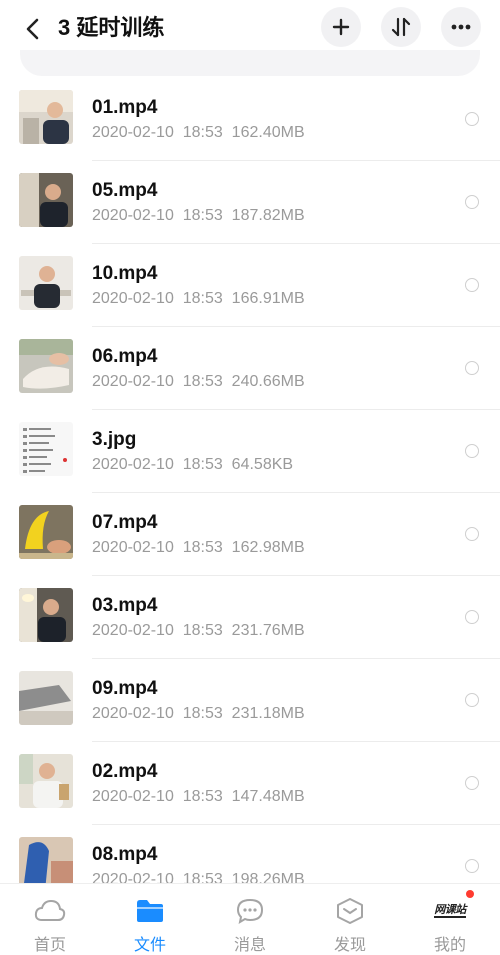  What do you see at coordinates (198, 298) in the screenshot?
I see `file-meta: 2020-02-10 18:53 166.91MB` at bounding box center [198, 298].